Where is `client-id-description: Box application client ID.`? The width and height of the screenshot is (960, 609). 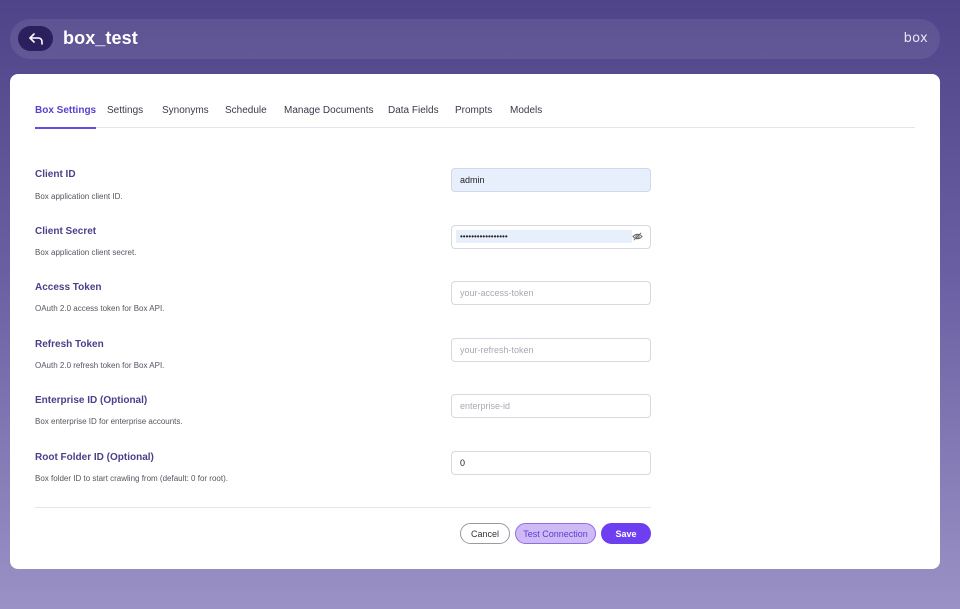 client-id-description: Box application client ID. is located at coordinates (79, 196).